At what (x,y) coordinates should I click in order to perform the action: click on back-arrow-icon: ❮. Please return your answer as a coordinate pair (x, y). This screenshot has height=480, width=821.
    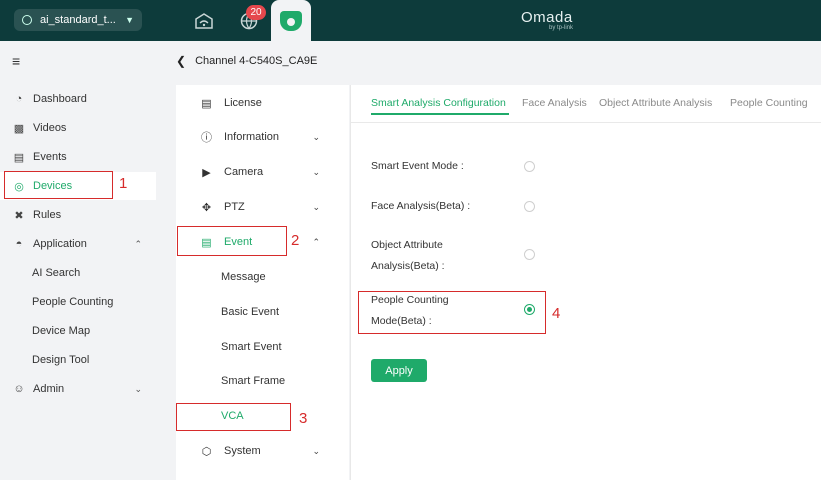
    Looking at the image, I should click on (181, 61).